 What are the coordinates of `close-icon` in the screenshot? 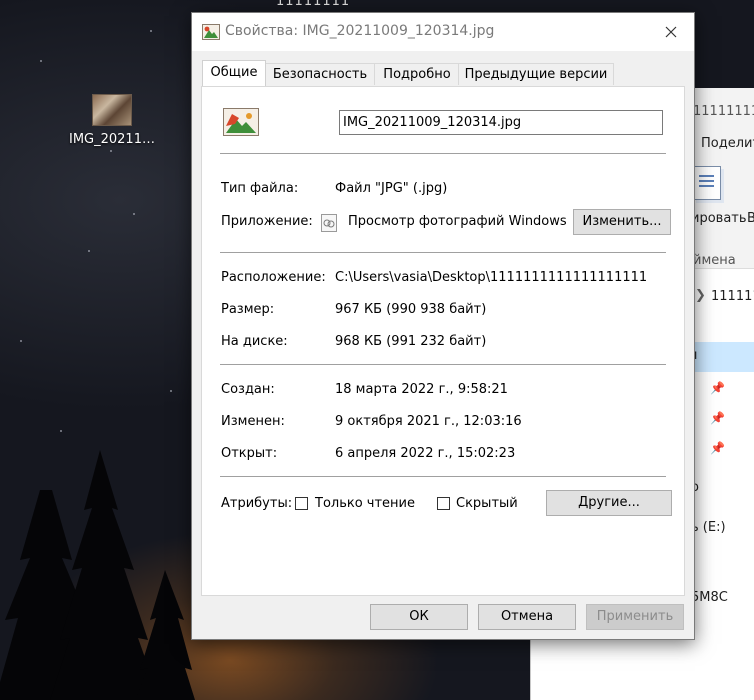 It's located at (671, 32).